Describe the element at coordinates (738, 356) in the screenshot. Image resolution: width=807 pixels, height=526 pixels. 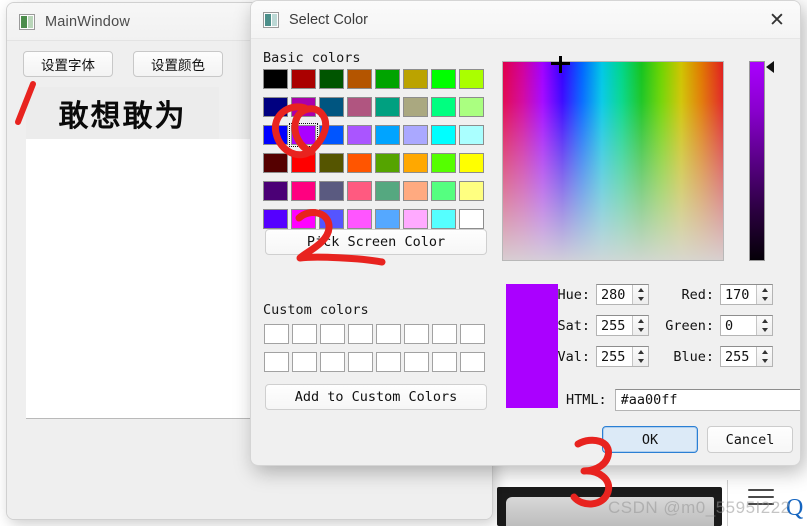
I see `blue-input` at that location.